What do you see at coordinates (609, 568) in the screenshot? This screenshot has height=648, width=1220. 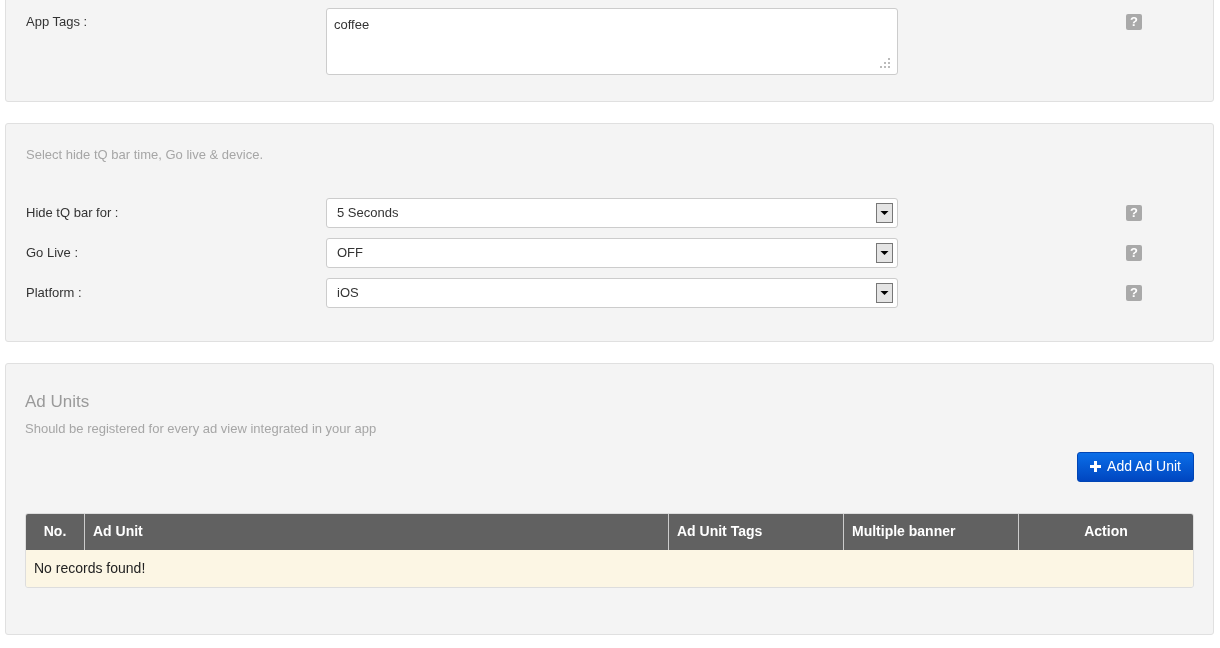 I see `empty-row: No records found!` at bounding box center [609, 568].